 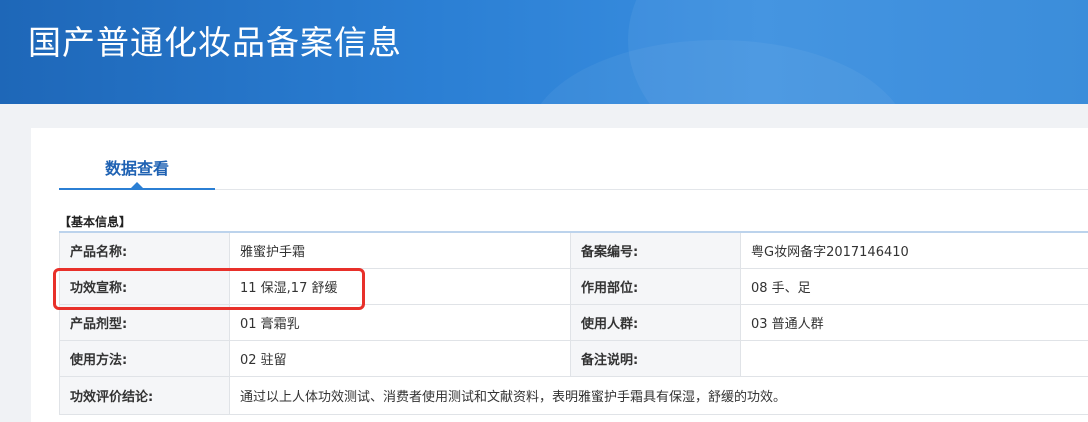 What do you see at coordinates (144, 250) in the screenshot?
I see `product-name-label: 产品名称:` at bounding box center [144, 250].